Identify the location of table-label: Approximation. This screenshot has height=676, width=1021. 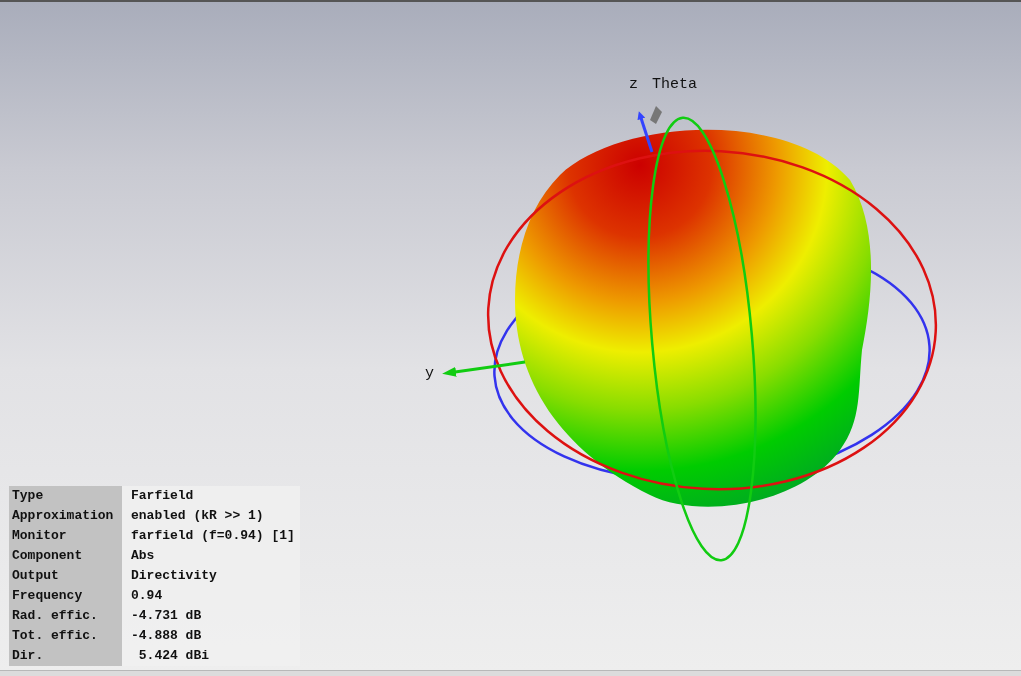
(65, 516).